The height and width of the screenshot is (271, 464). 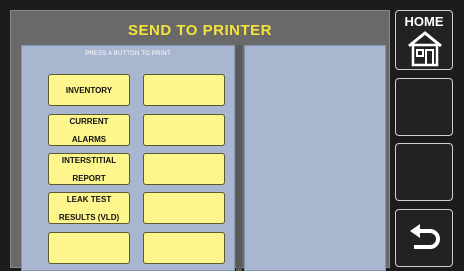 I want to click on page-title: SEND TO PRINTER, so click(x=200, y=30).